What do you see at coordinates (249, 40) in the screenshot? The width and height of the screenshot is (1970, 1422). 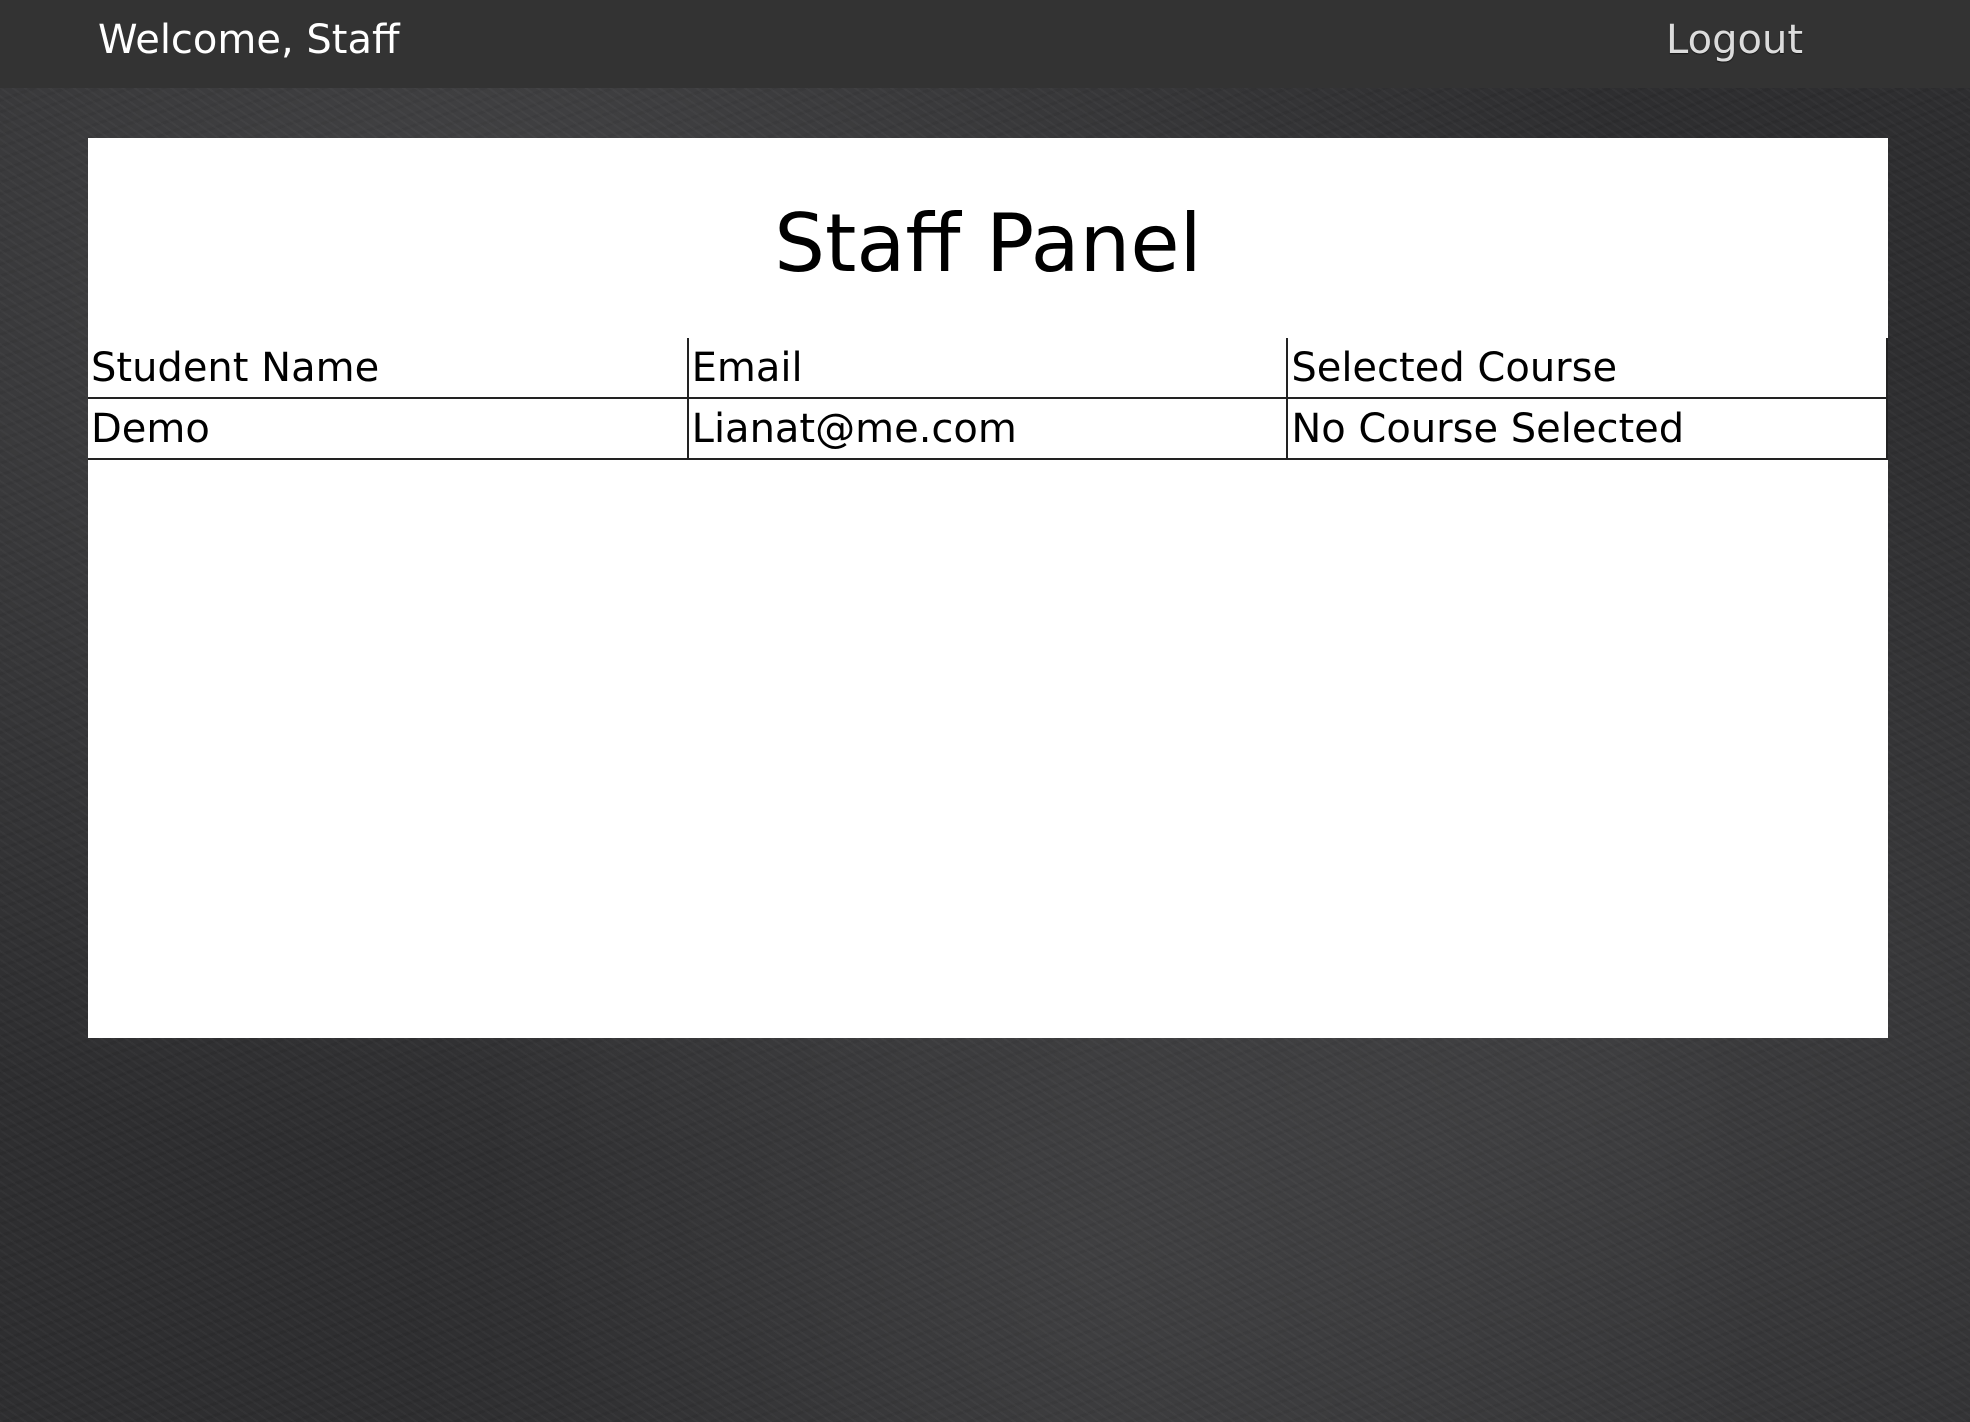 I see `welcome-text: Welcome, Staff` at bounding box center [249, 40].